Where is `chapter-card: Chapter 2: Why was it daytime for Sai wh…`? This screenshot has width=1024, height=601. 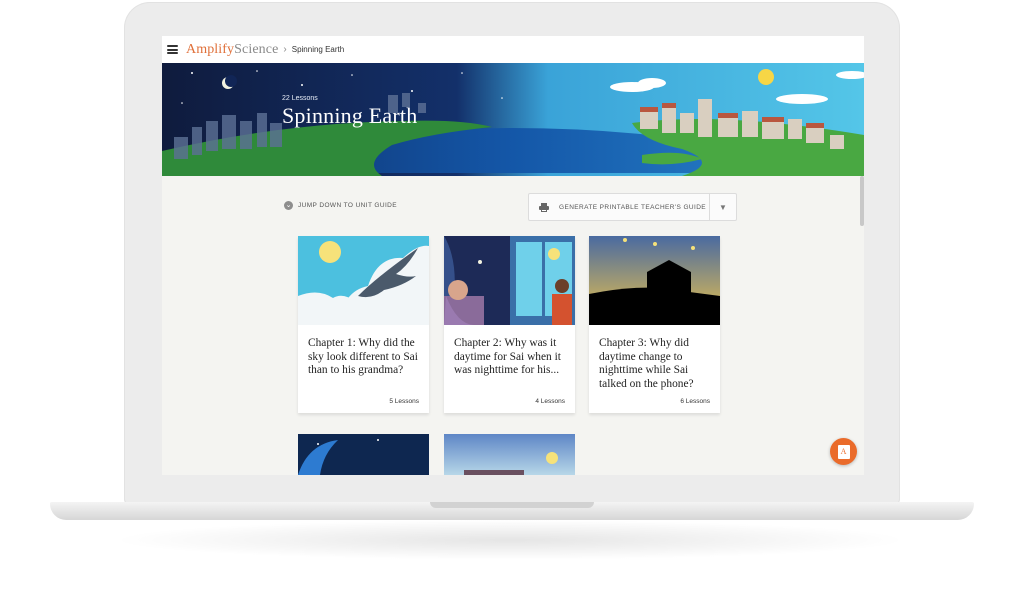
chapter-card: Chapter 2: Why was it daytime for Sai wh… is located at coordinates (509, 324).